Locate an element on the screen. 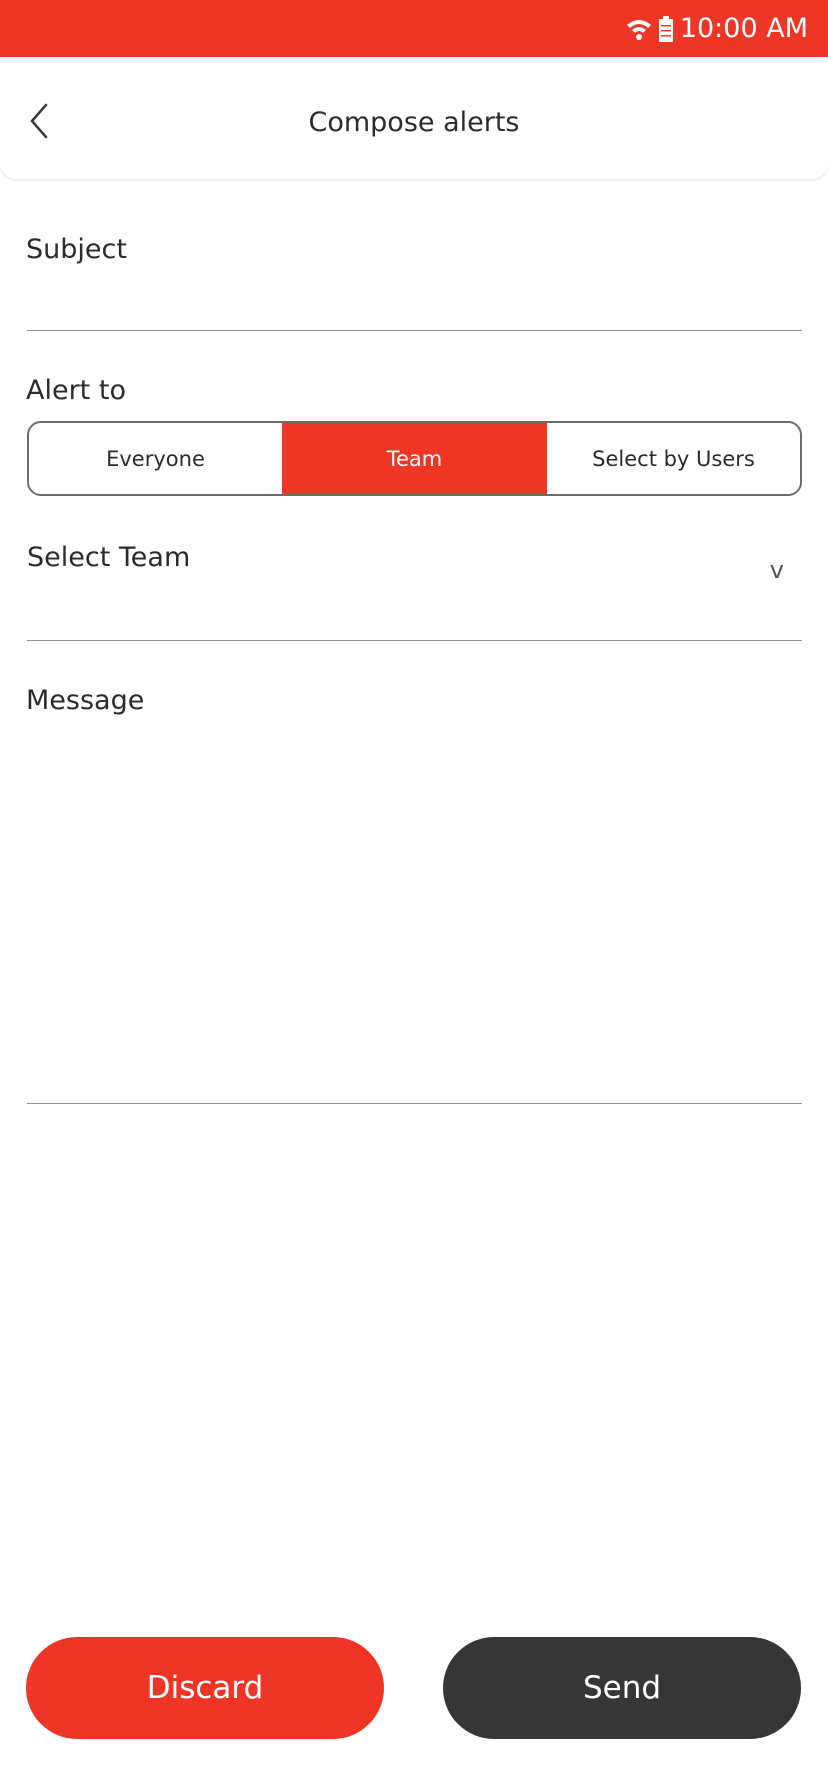 The image size is (828, 1792). app-header: Compose alerts is located at coordinates (414, 118).